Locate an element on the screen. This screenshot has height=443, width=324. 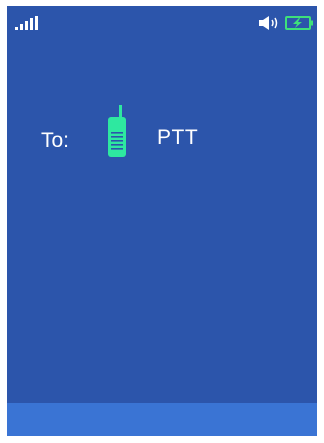
to-label: To: is located at coordinates (55, 140).